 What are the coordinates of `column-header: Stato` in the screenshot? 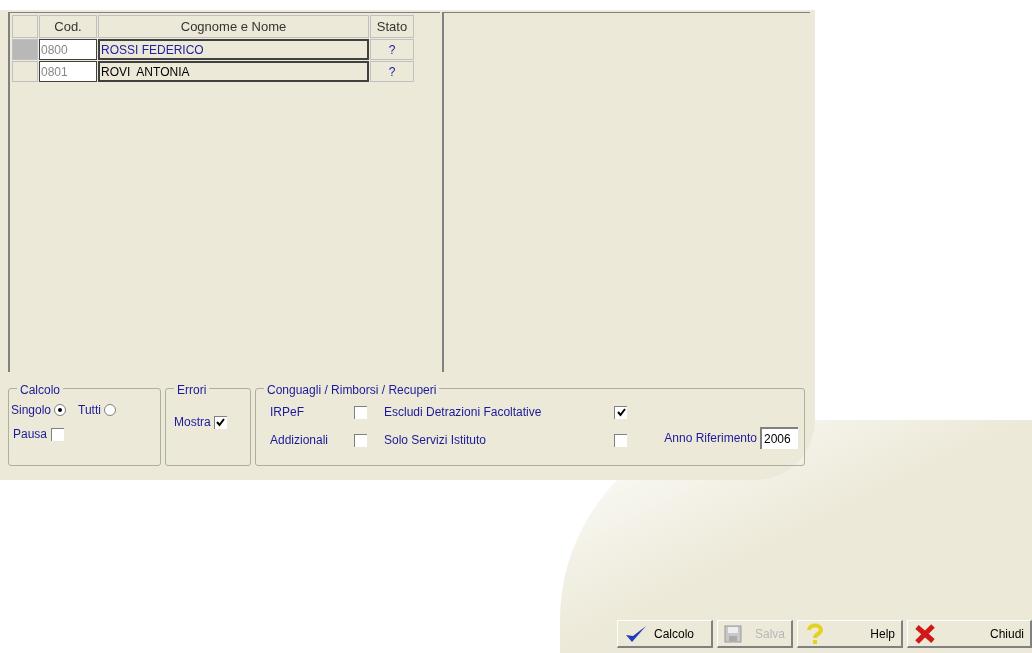 It's located at (392, 26).